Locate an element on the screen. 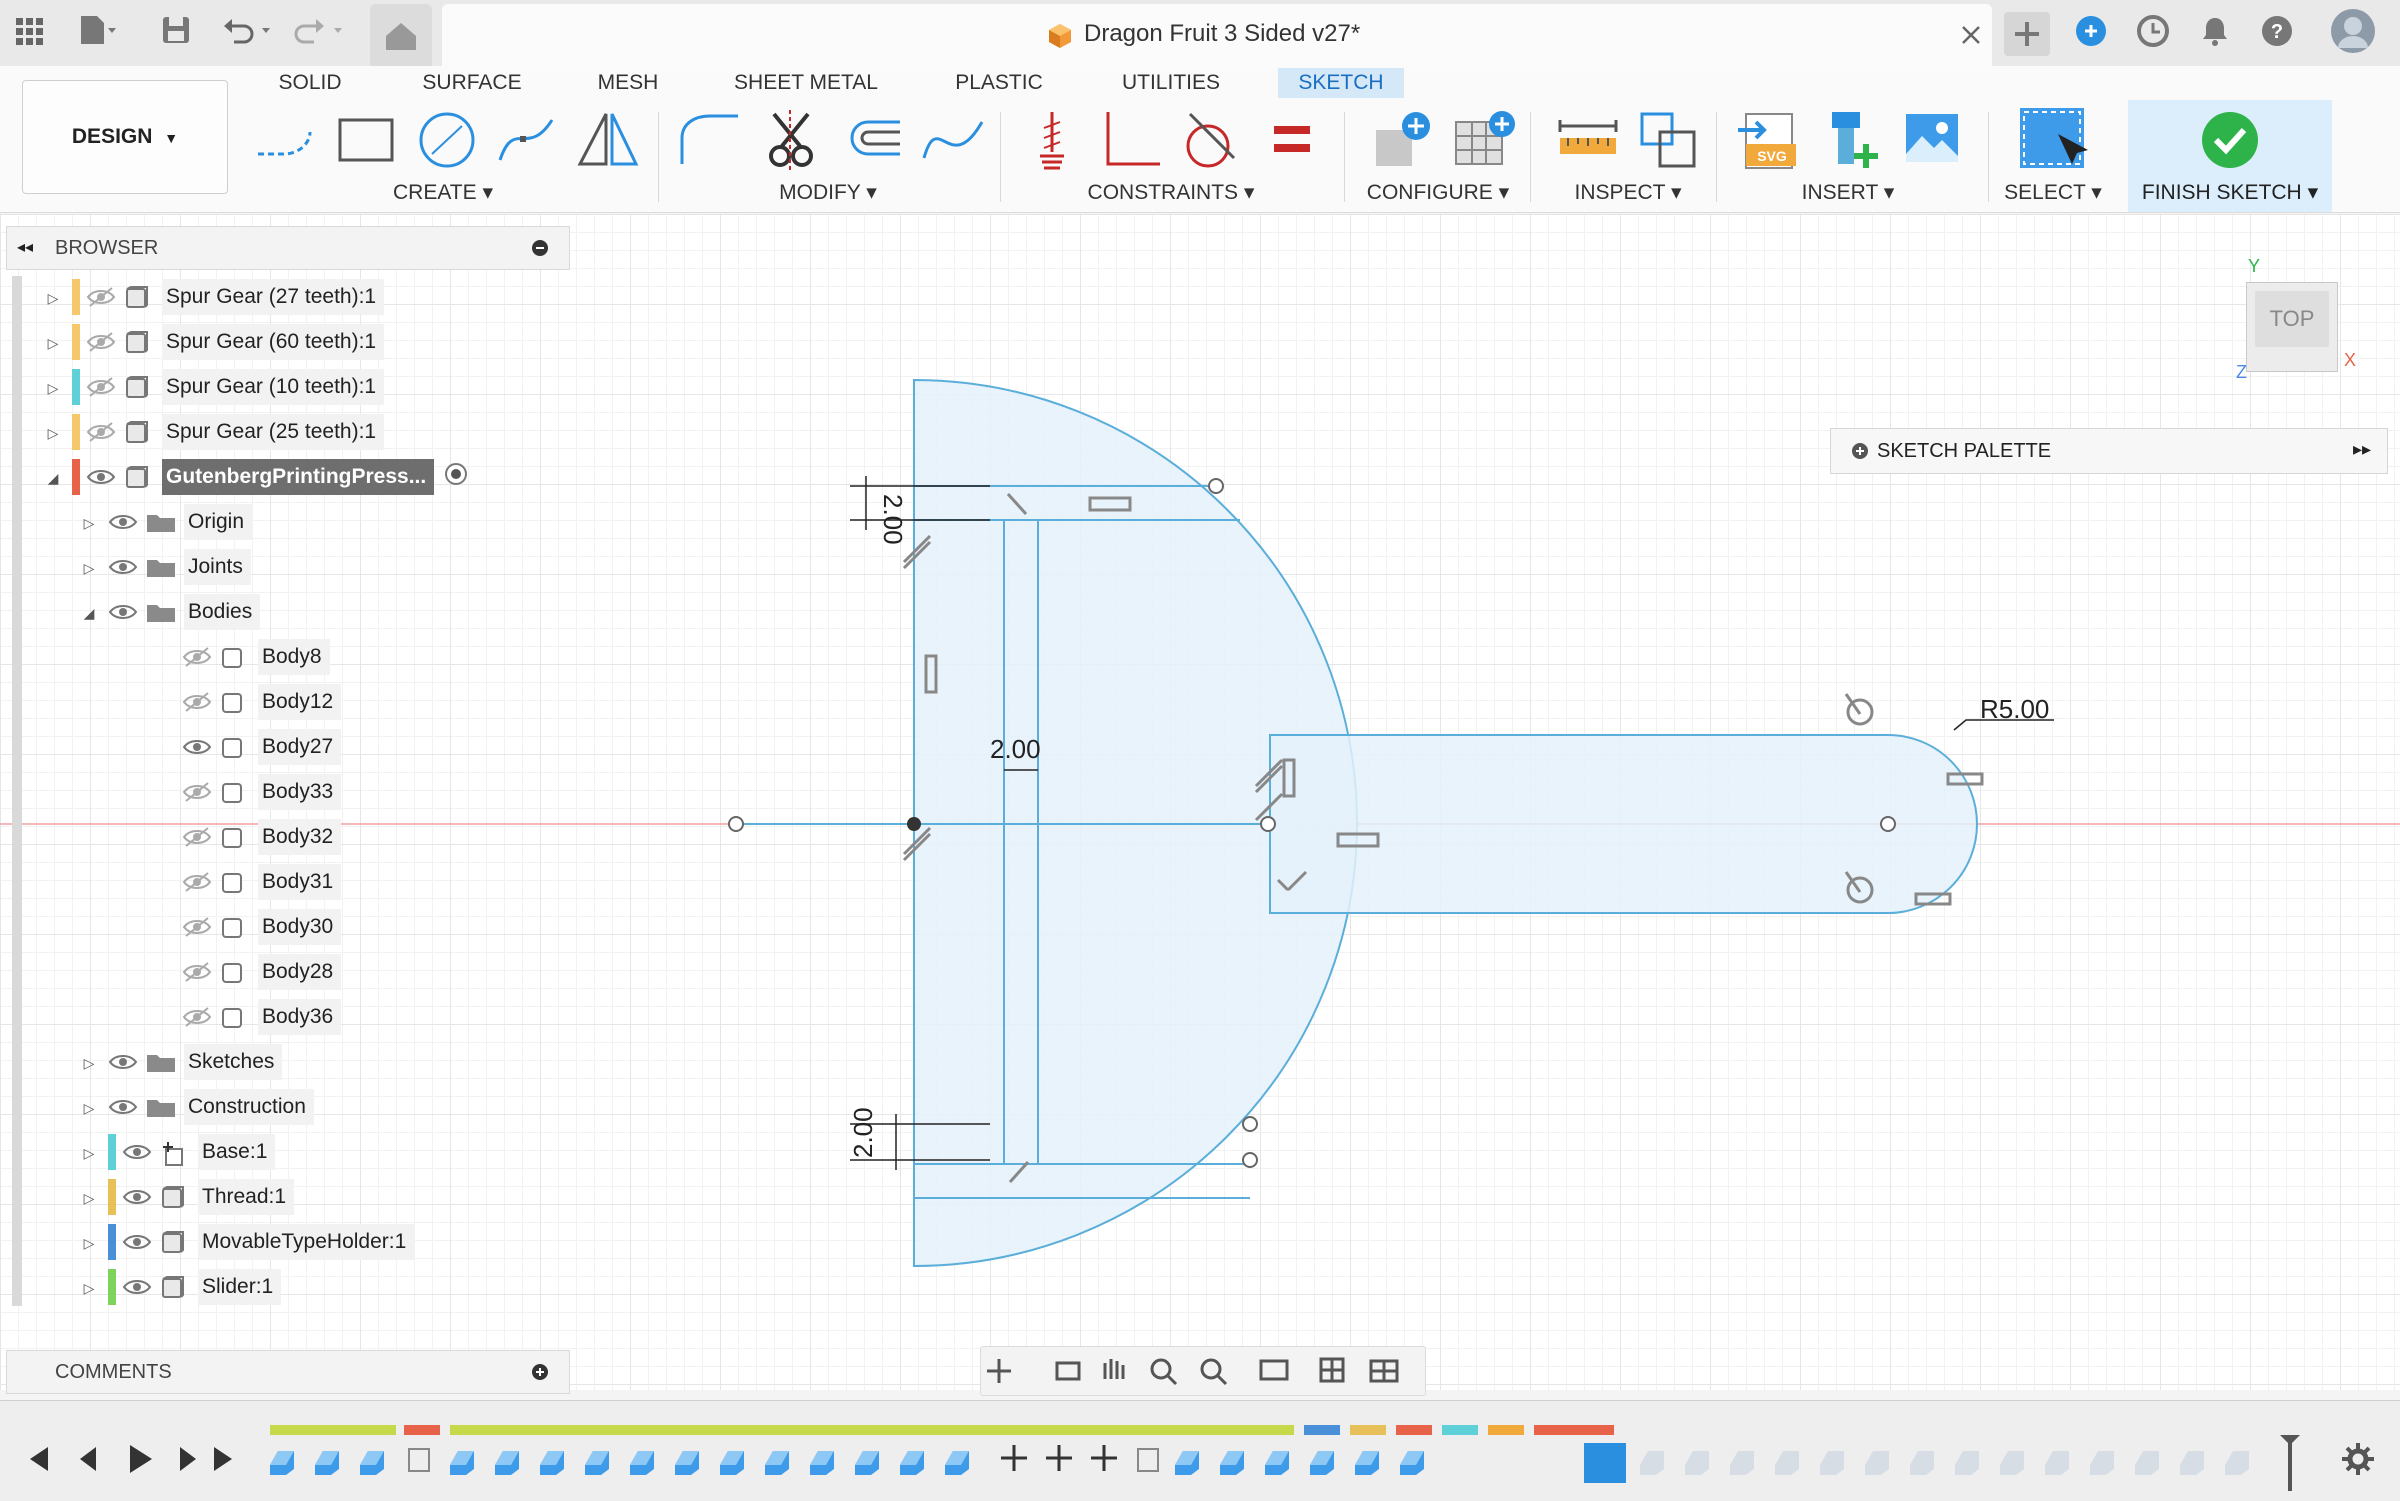 This screenshot has height=1501, width=2400. sketch-palette: SKETCH PALETTE ▸▸ is located at coordinates (2109, 451).